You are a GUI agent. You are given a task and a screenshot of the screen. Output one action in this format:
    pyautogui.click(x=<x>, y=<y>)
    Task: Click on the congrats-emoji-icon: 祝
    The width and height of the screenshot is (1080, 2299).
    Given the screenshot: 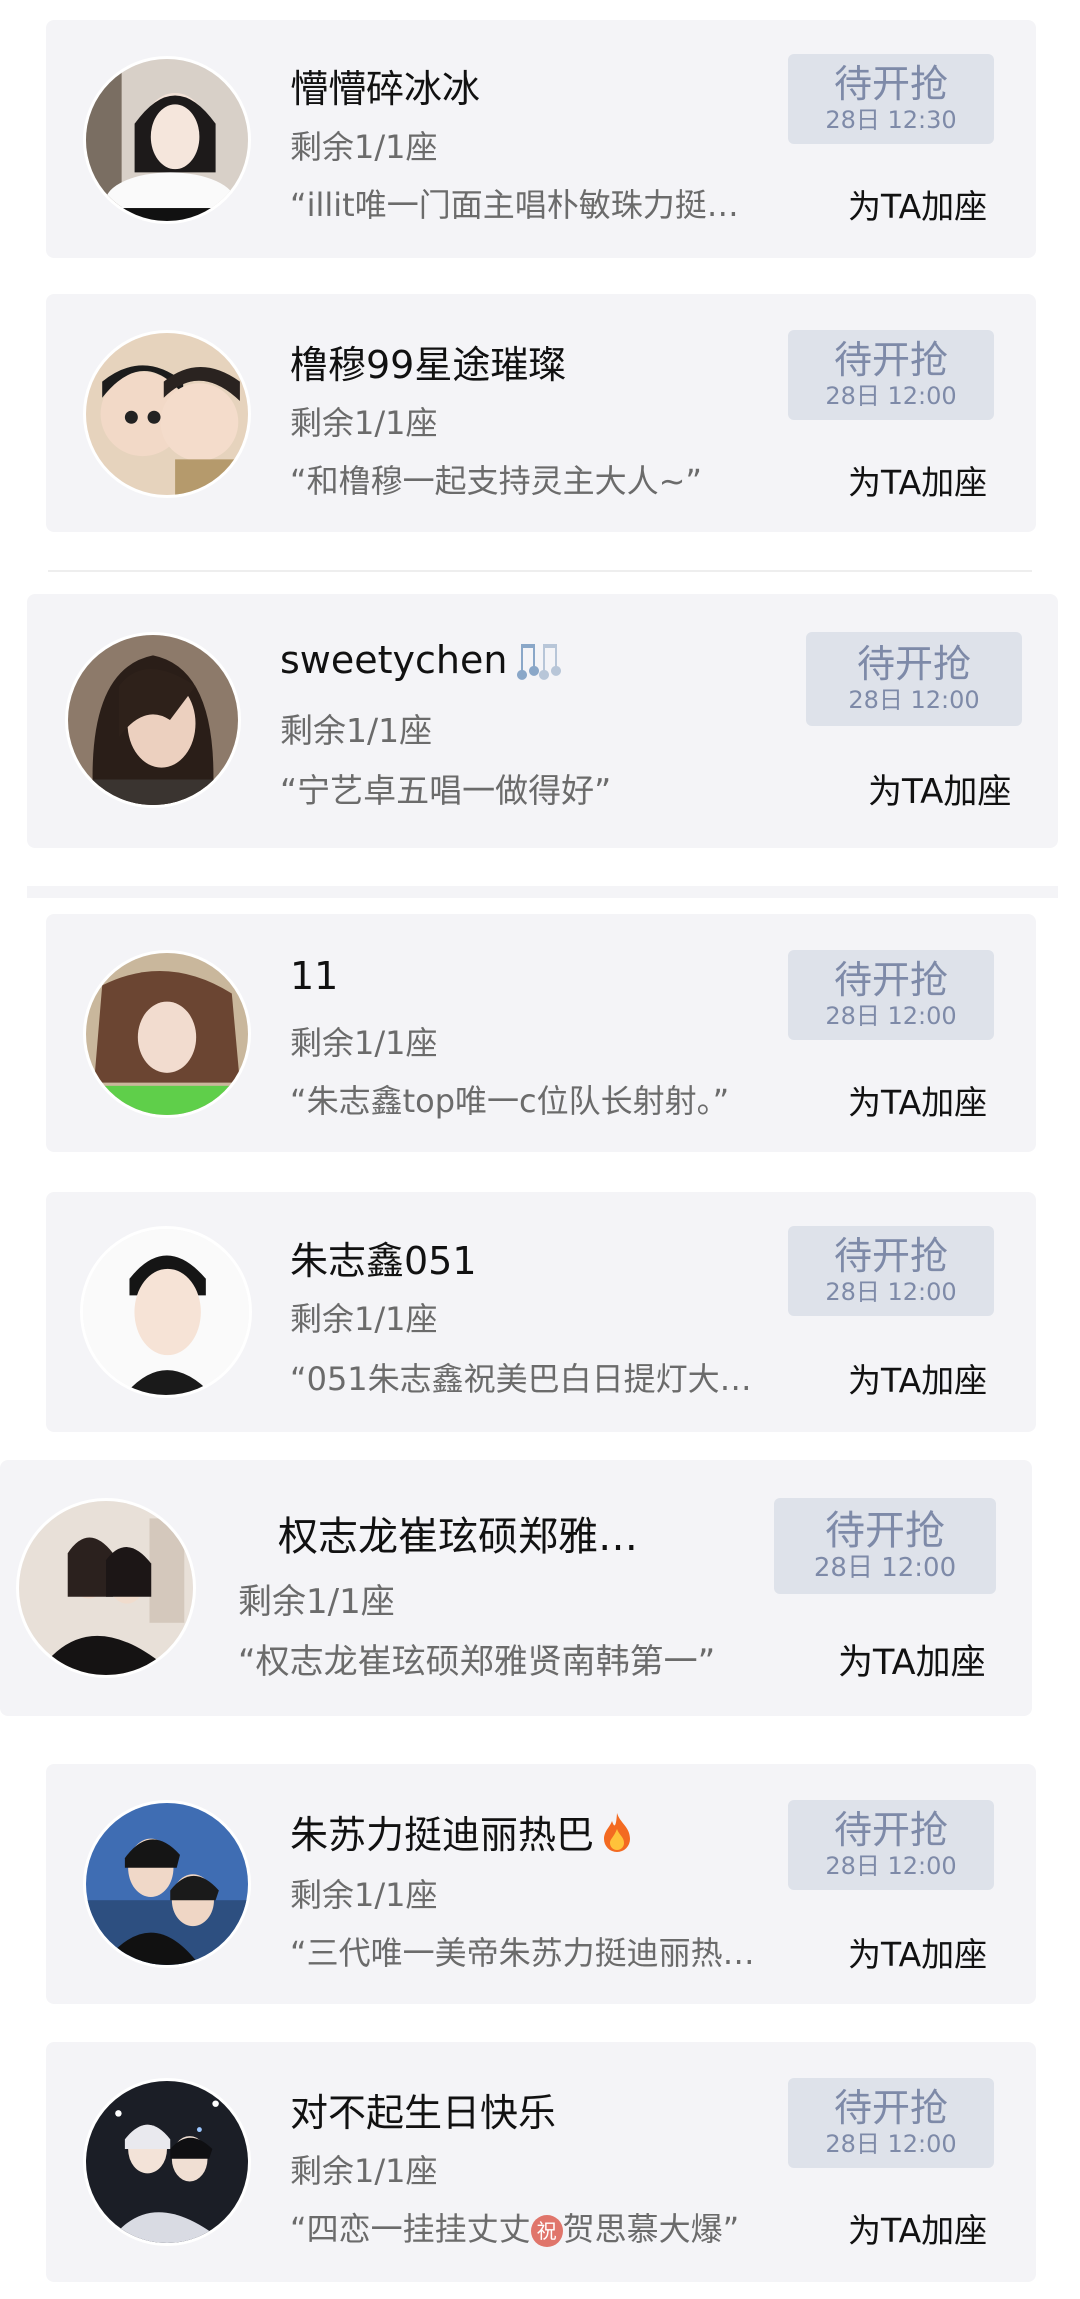 What is the action you would take?
    pyautogui.click(x=546, y=2231)
    